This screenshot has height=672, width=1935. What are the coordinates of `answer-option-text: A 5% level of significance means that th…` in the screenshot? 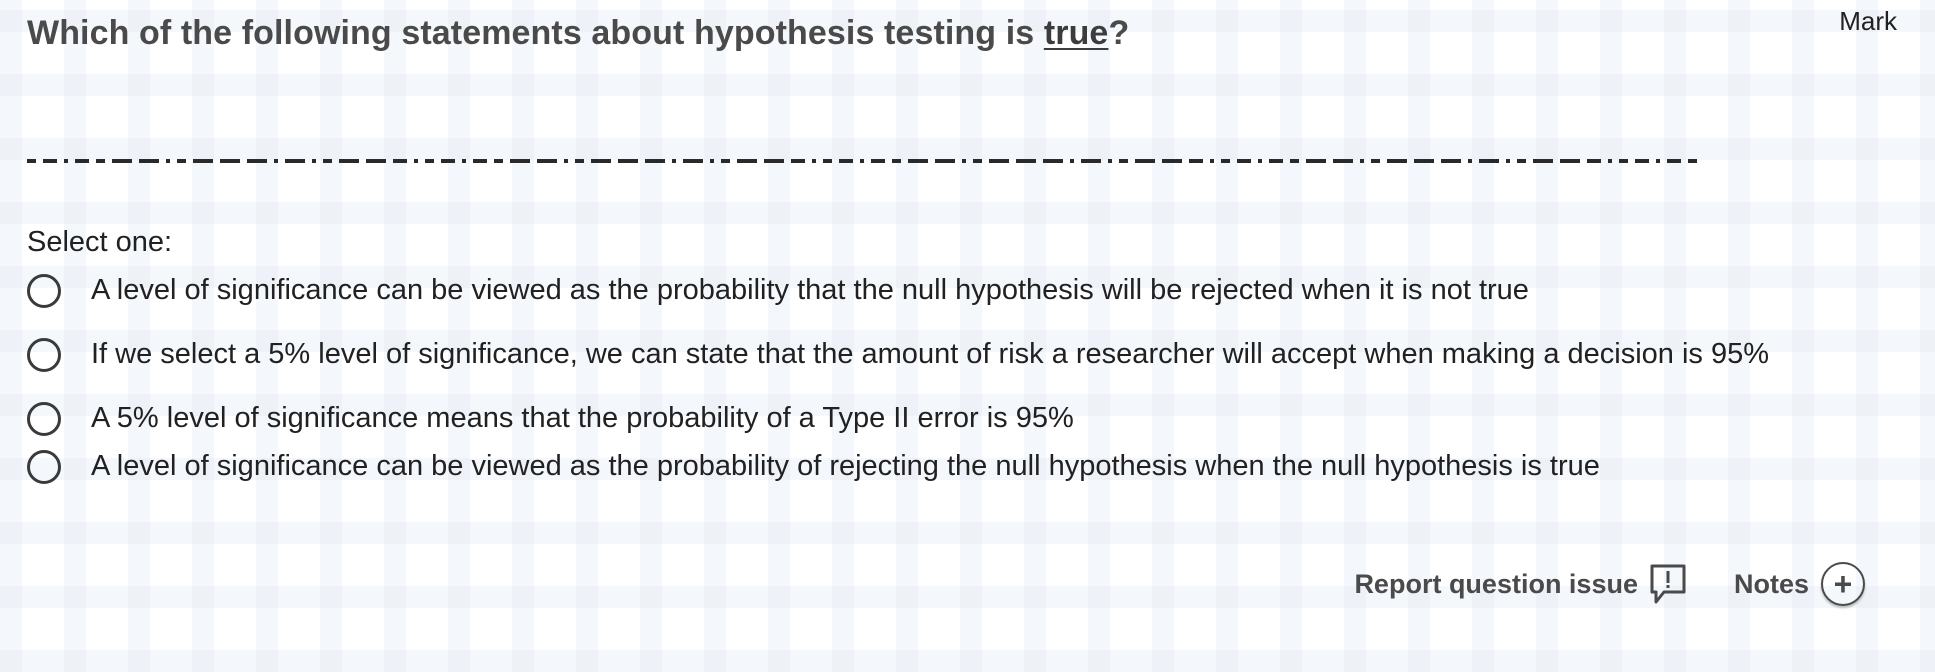 It's located at (582, 418).